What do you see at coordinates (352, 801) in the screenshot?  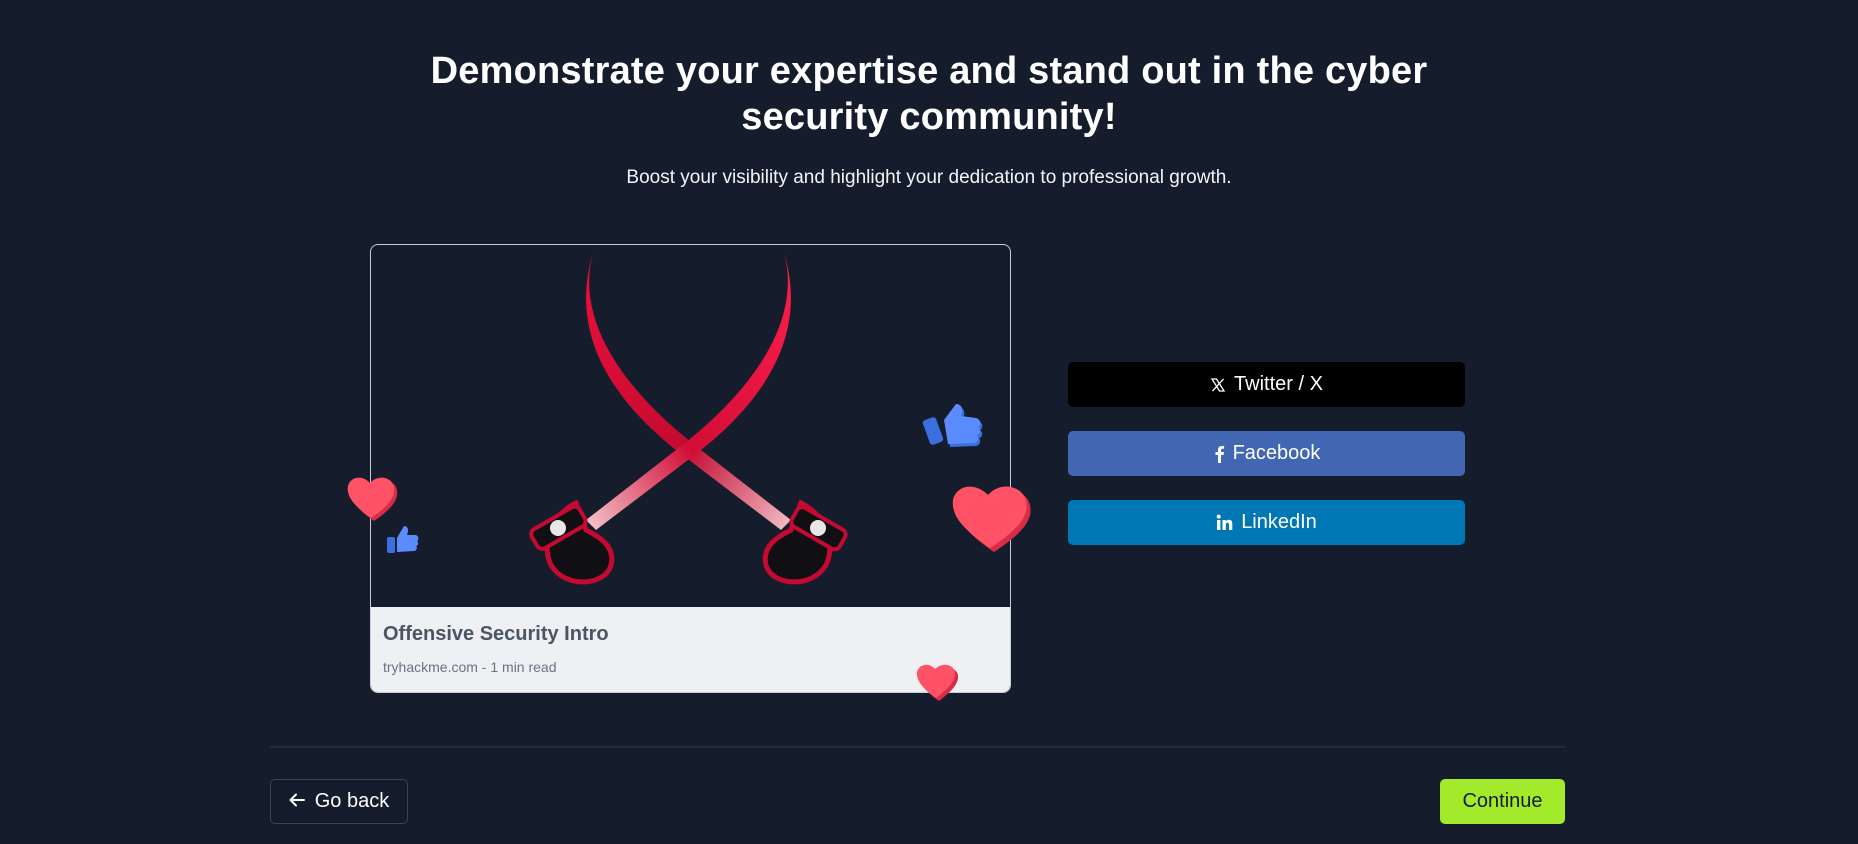 I see `go-back-label: Go back` at bounding box center [352, 801].